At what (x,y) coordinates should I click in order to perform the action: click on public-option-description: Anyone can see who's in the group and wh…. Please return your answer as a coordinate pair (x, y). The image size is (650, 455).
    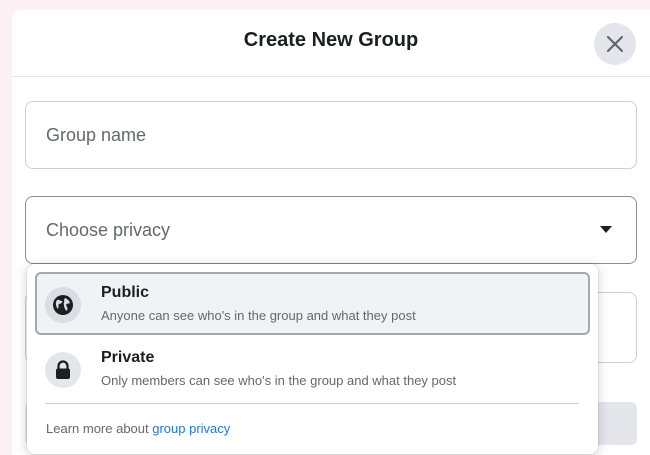
    Looking at the image, I should click on (258, 315).